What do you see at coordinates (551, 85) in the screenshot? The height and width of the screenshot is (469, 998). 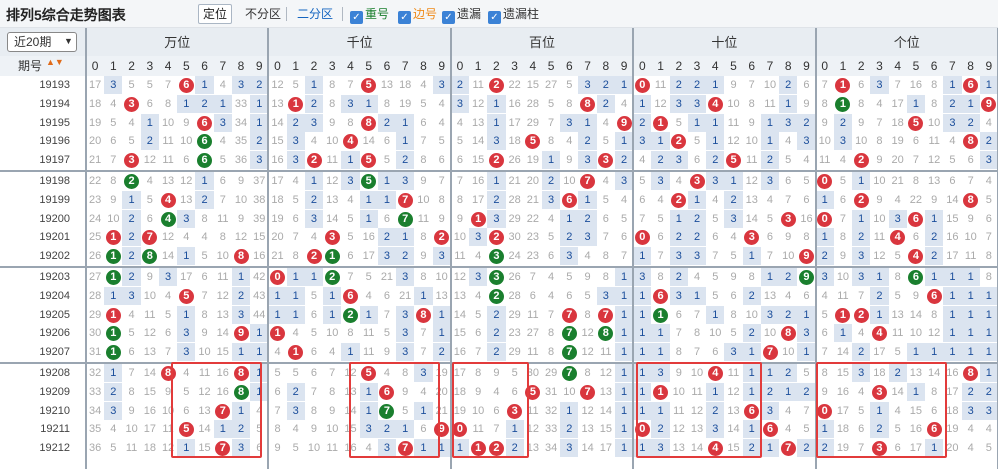 I see `miss-count: 27` at bounding box center [551, 85].